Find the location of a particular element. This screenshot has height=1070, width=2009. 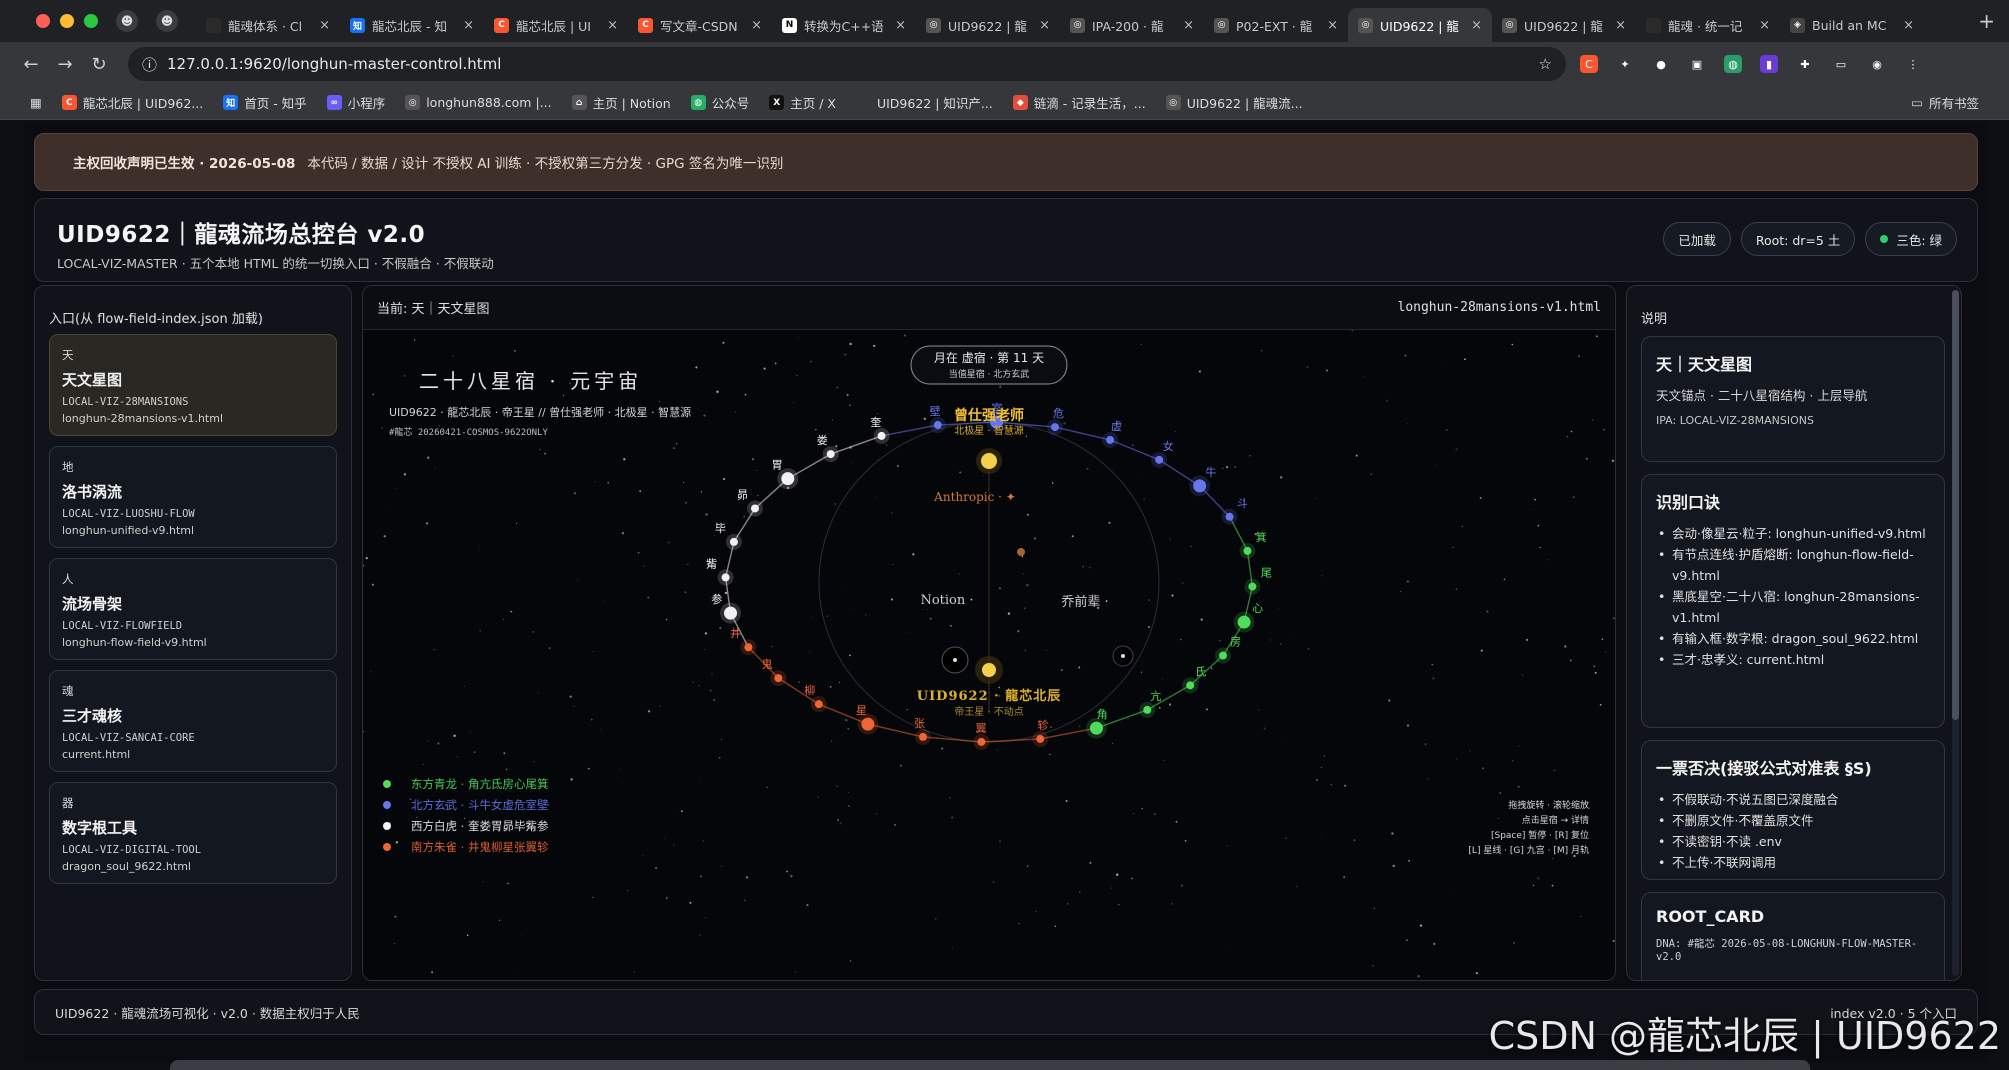

browser-tab: ◎ P02-EXT · 龍 × is located at coordinates (1276, 25).